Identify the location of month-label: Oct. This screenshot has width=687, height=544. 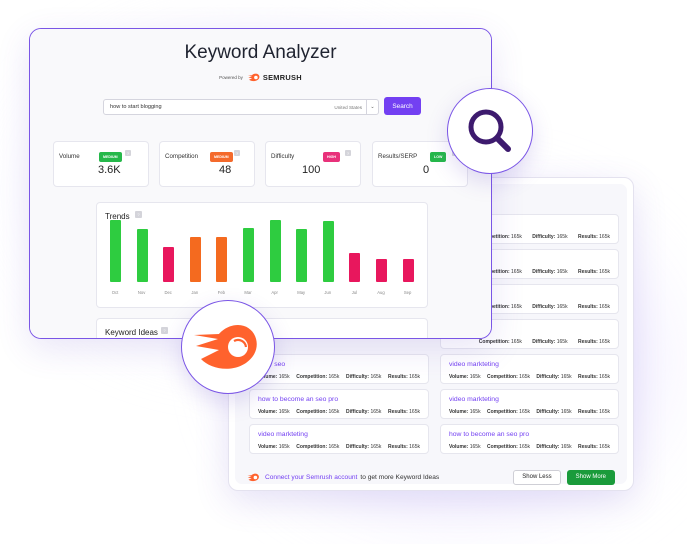
(115, 292).